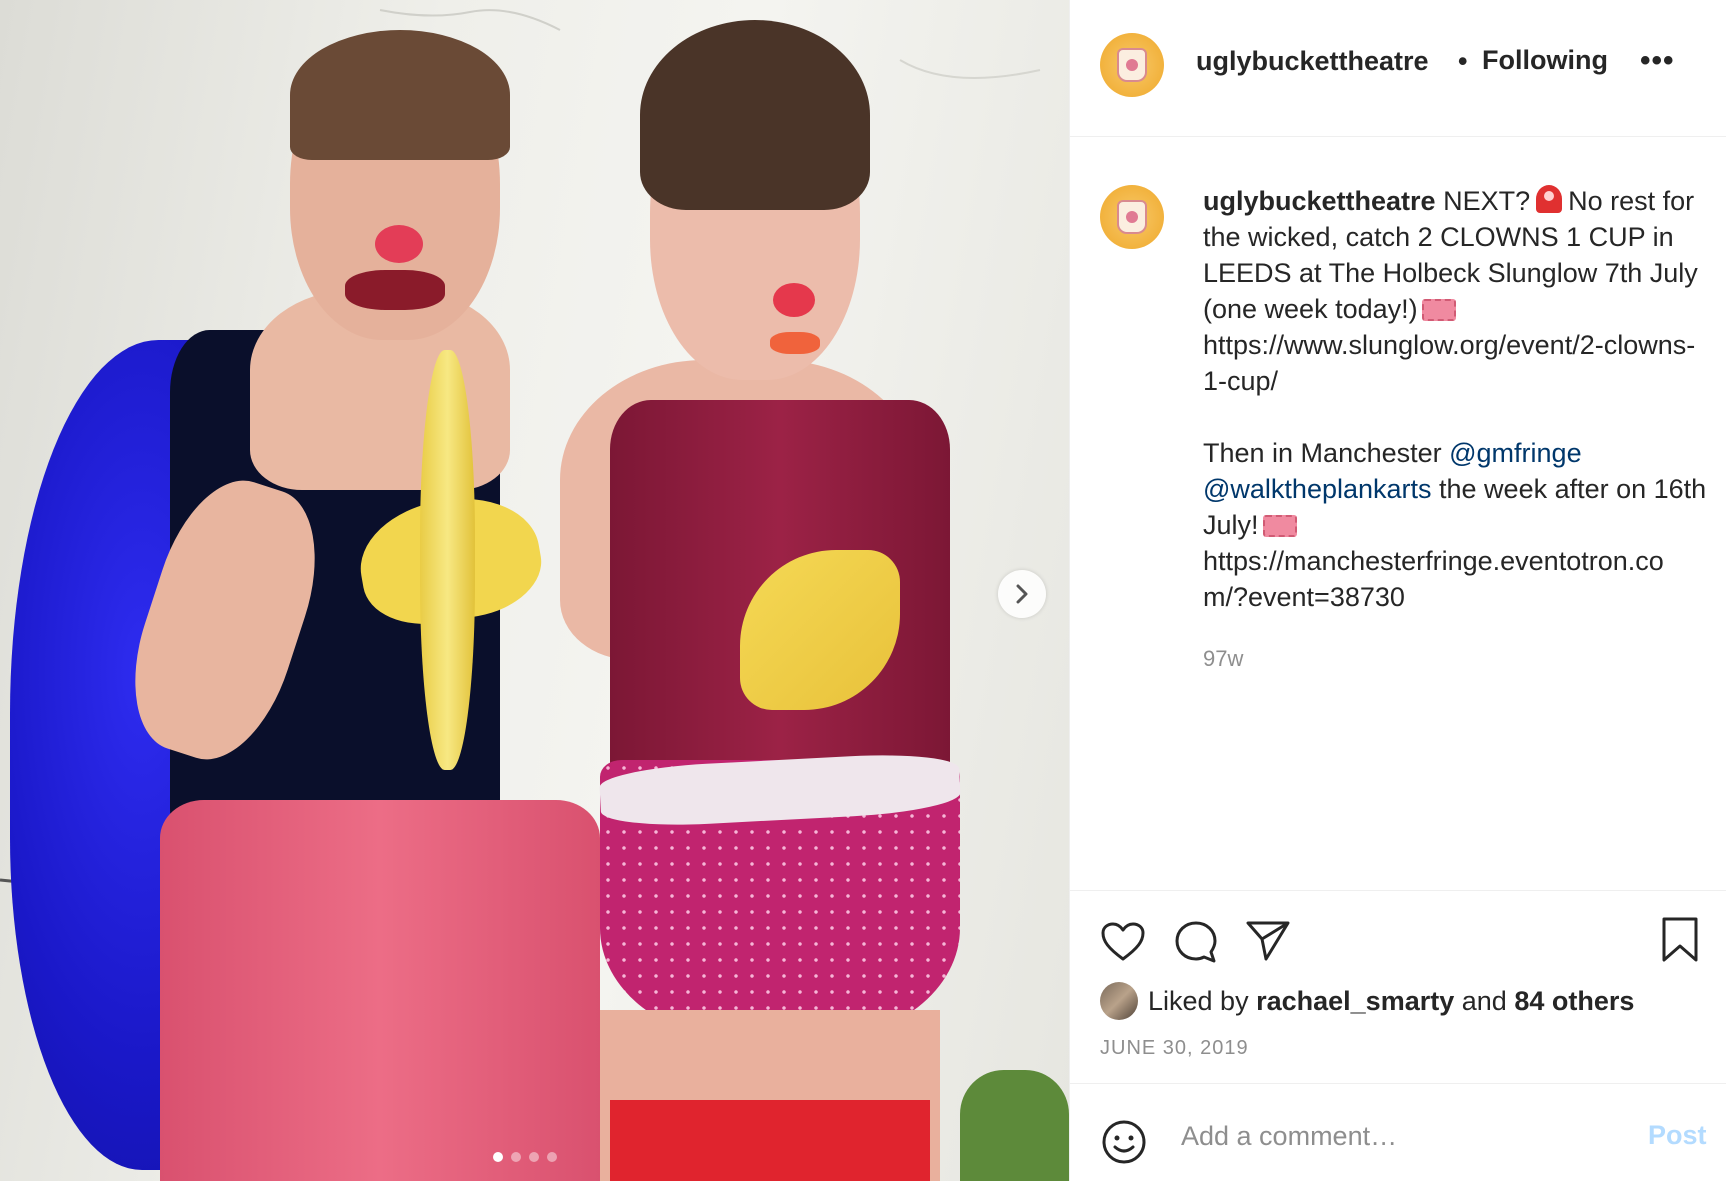 The width and height of the screenshot is (1726, 1181). What do you see at coordinates (1268, 941) in the screenshot?
I see `share-icon` at bounding box center [1268, 941].